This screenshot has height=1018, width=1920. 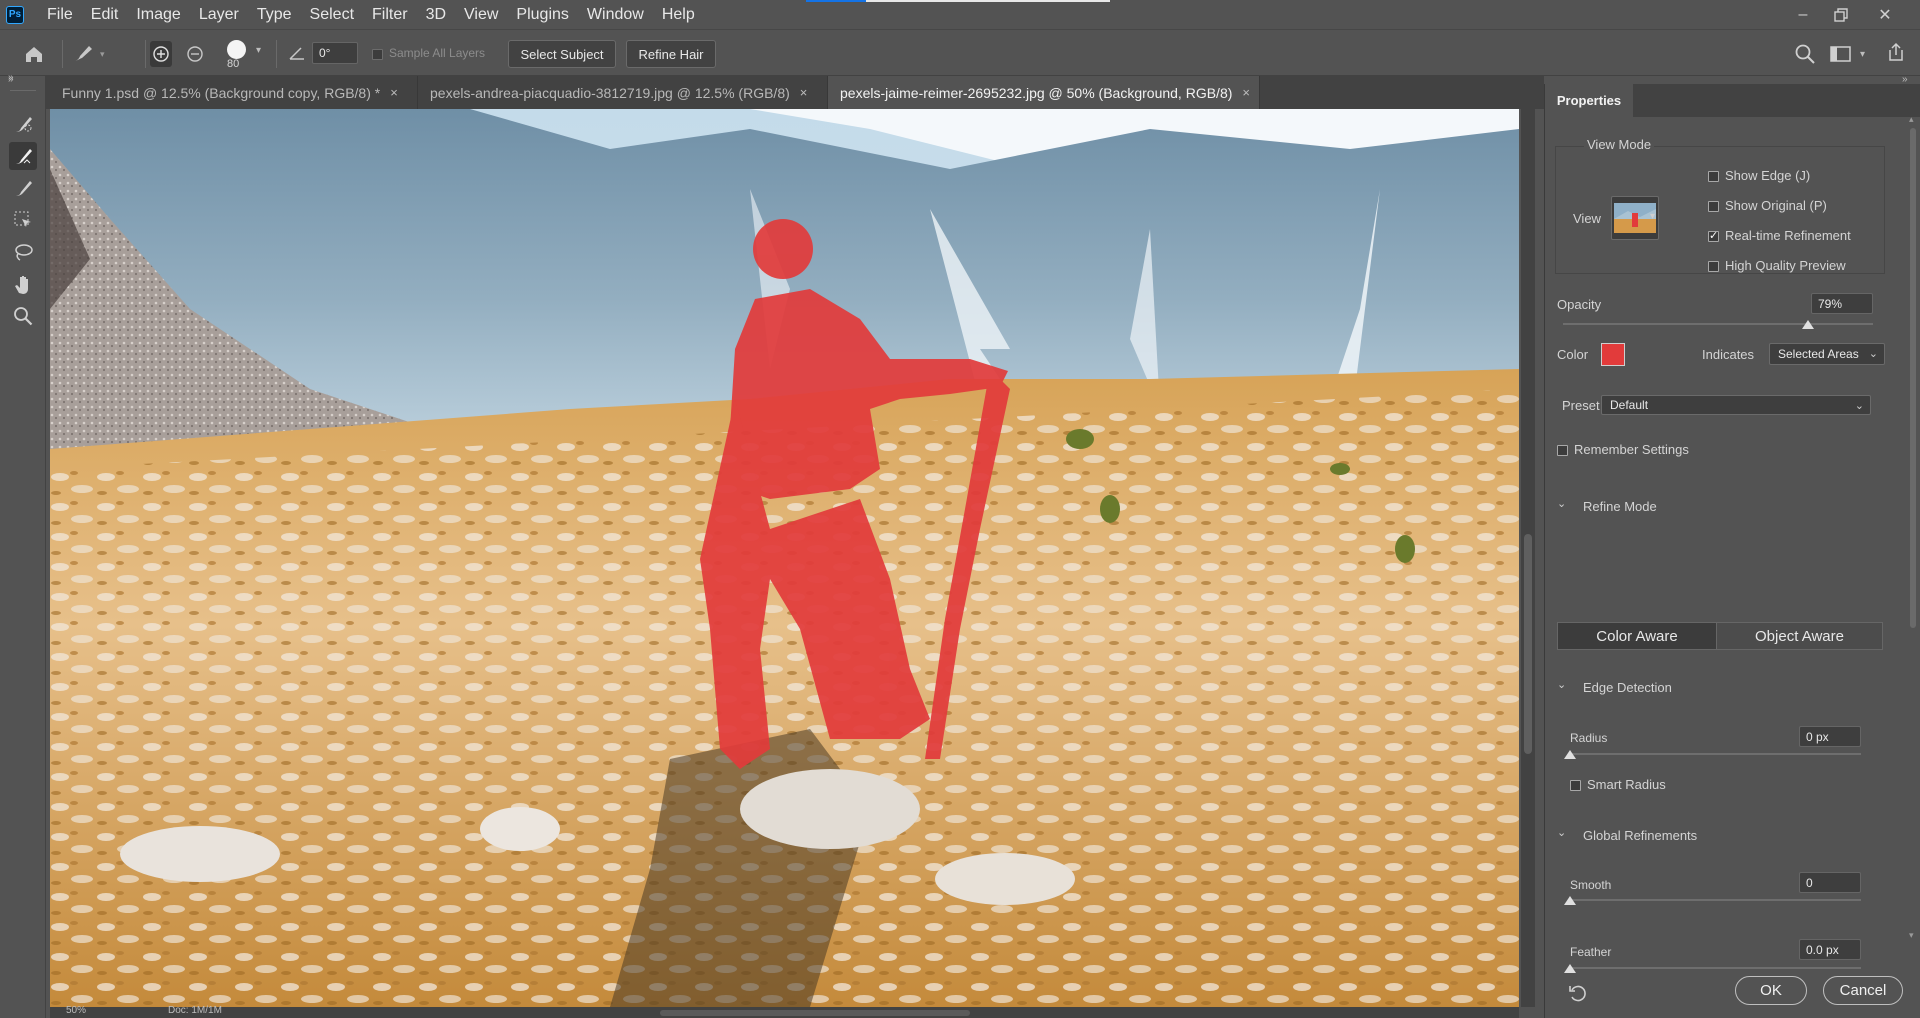 I want to click on indicates-value: Selected Areas, so click(x=1818, y=354).